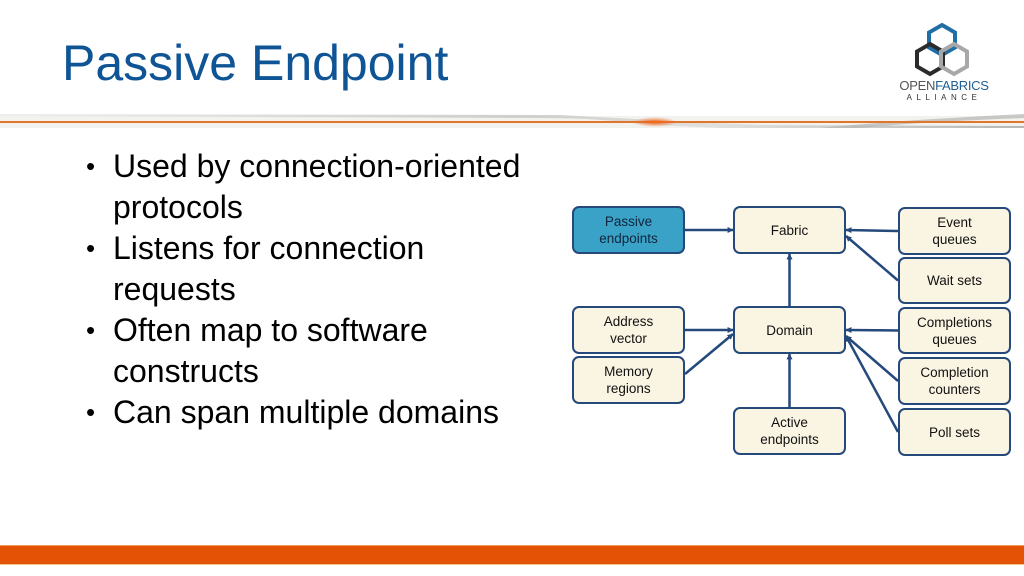 The width and height of the screenshot is (1024, 576). I want to click on node-domain: Domain, so click(789, 330).